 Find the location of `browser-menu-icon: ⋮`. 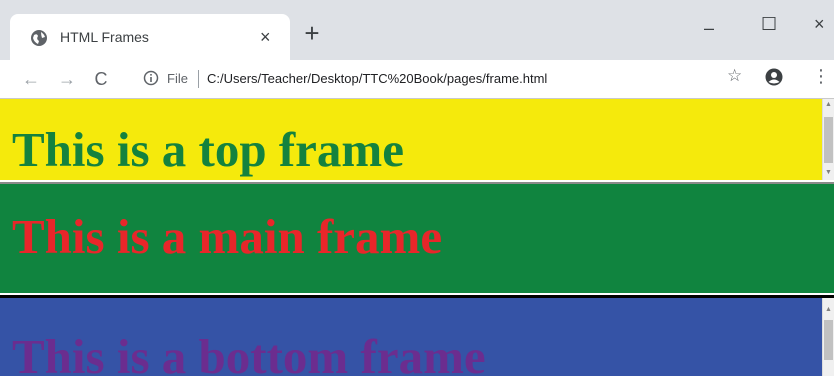

browser-menu-icon: ⋮ is located at coordinates (821, 76).